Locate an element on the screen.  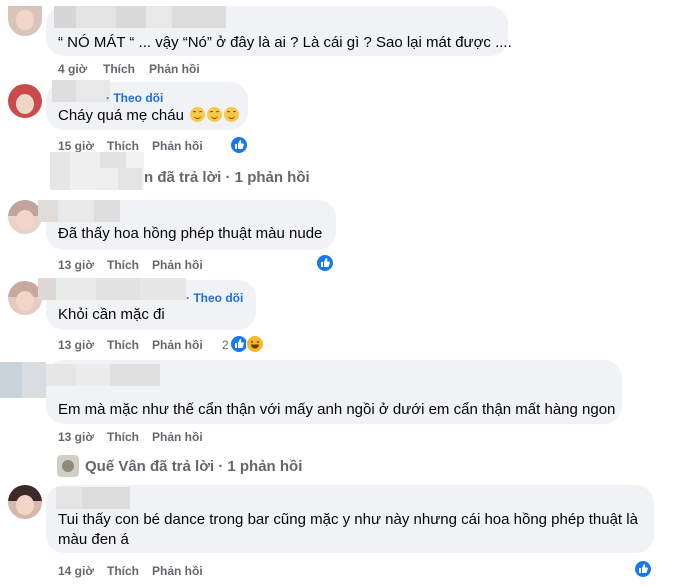
comment-time: 15 giờ is located at coordinates (76, 146).